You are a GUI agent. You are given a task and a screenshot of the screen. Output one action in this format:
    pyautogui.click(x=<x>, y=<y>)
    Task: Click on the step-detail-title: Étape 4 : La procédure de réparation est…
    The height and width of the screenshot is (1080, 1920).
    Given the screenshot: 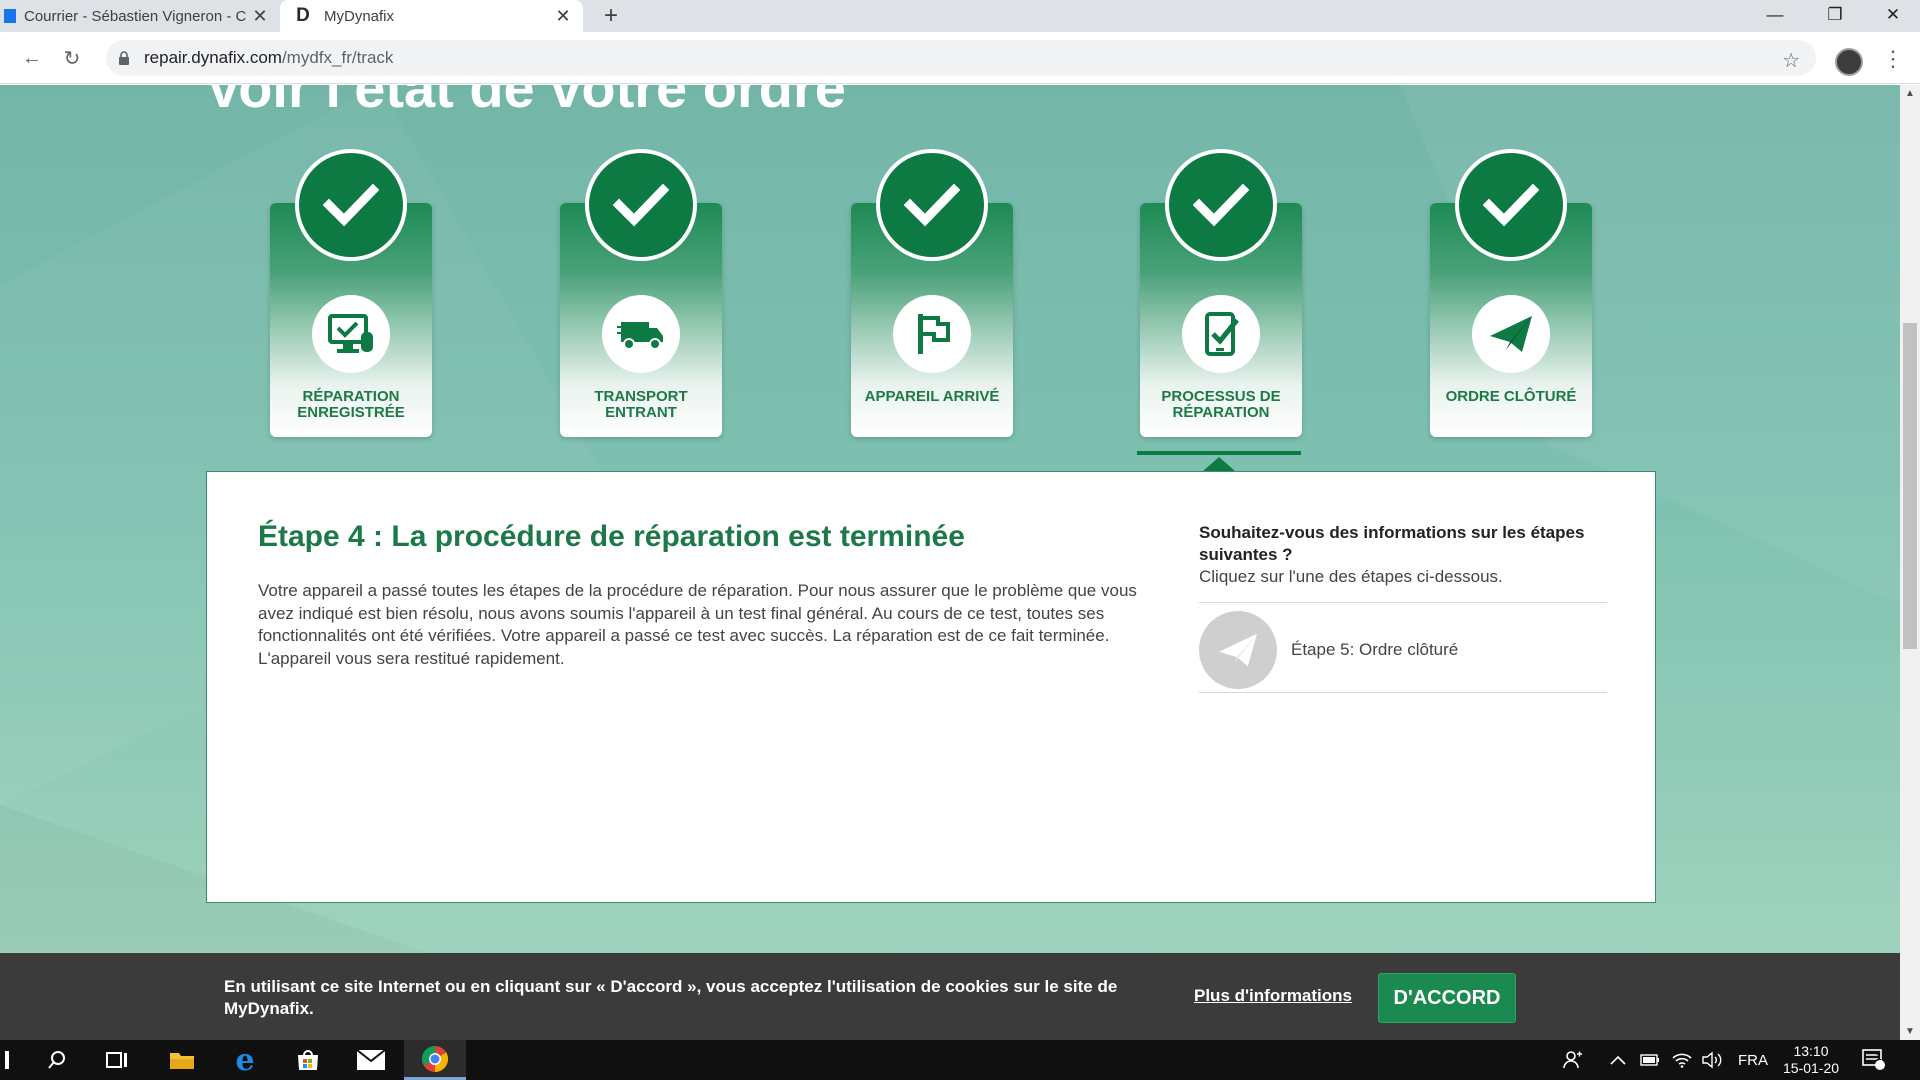 What is the action you would take?
    pyautogui.click(x=611, y=536)
    